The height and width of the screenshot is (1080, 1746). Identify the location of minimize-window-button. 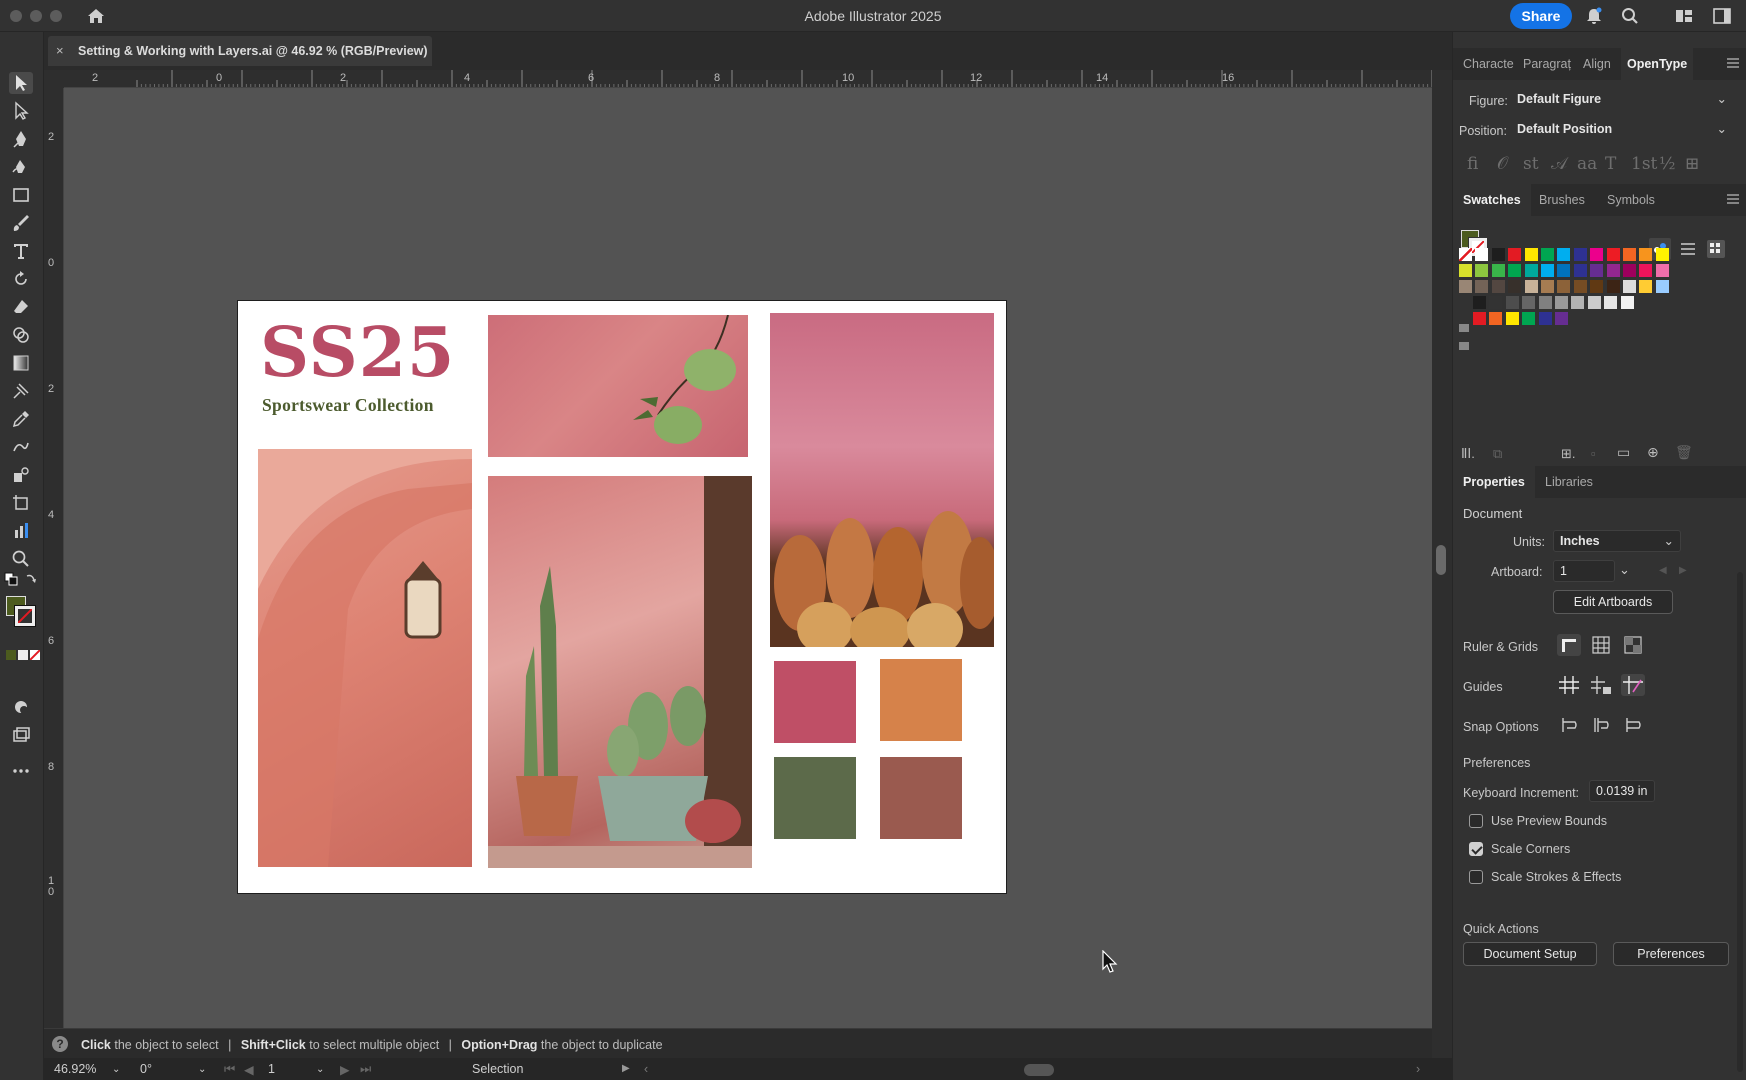
(36, 16).